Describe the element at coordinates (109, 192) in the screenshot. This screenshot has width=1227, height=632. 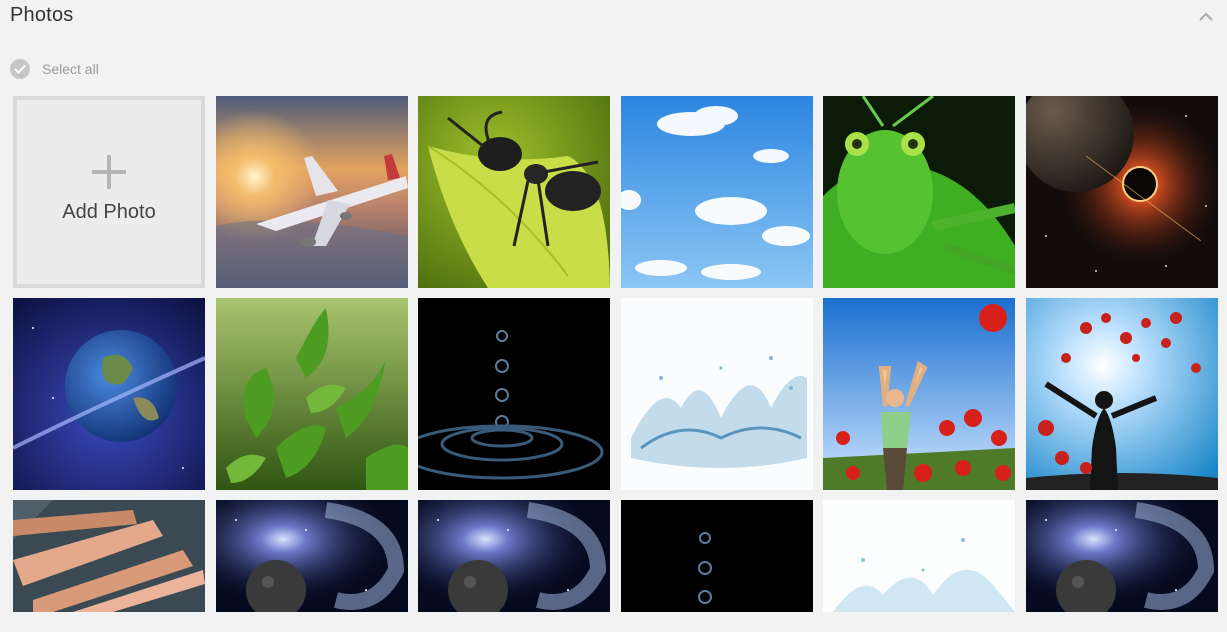
I see `add-photo-button: Add Photo` at that location.